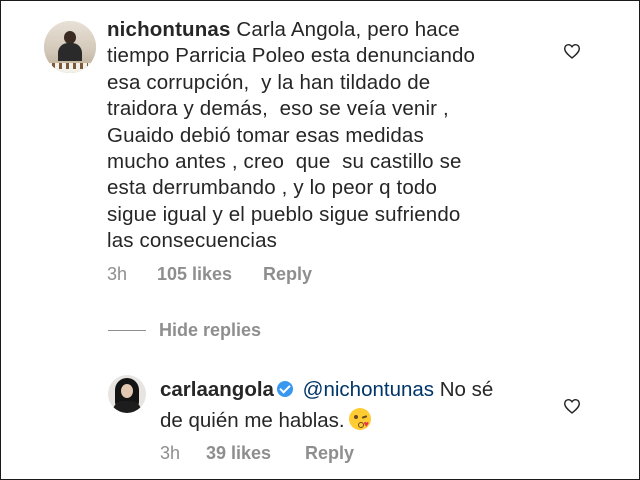 Image resolution: width=640 pixels, height=480 pixels. Describe the element at coordinates (210, 330) in the screenshot. I see `hide-replies-label: Hide replies` at that location.